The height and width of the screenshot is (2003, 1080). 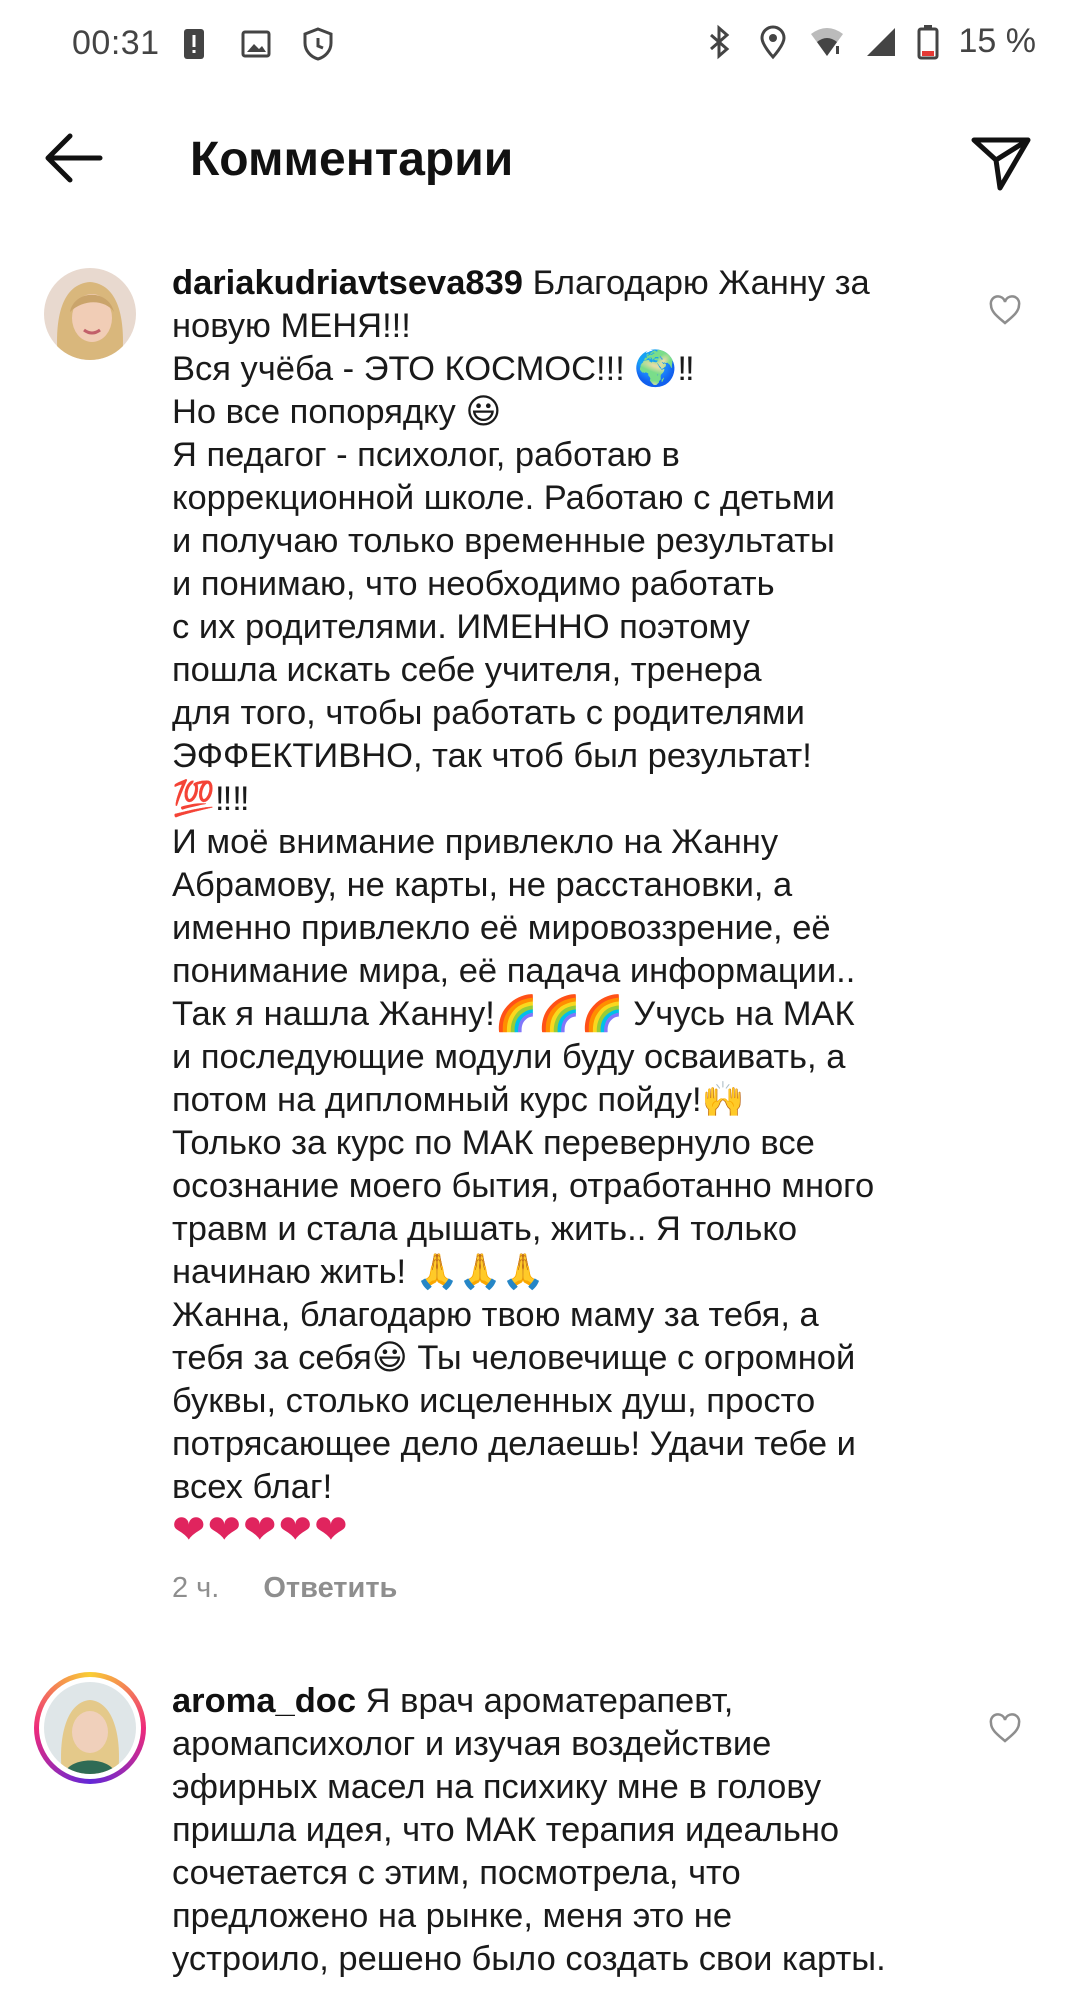 I want to click on comment-line: пришла идея, что МАК терапия идеально, so click(x=506, y=1830).